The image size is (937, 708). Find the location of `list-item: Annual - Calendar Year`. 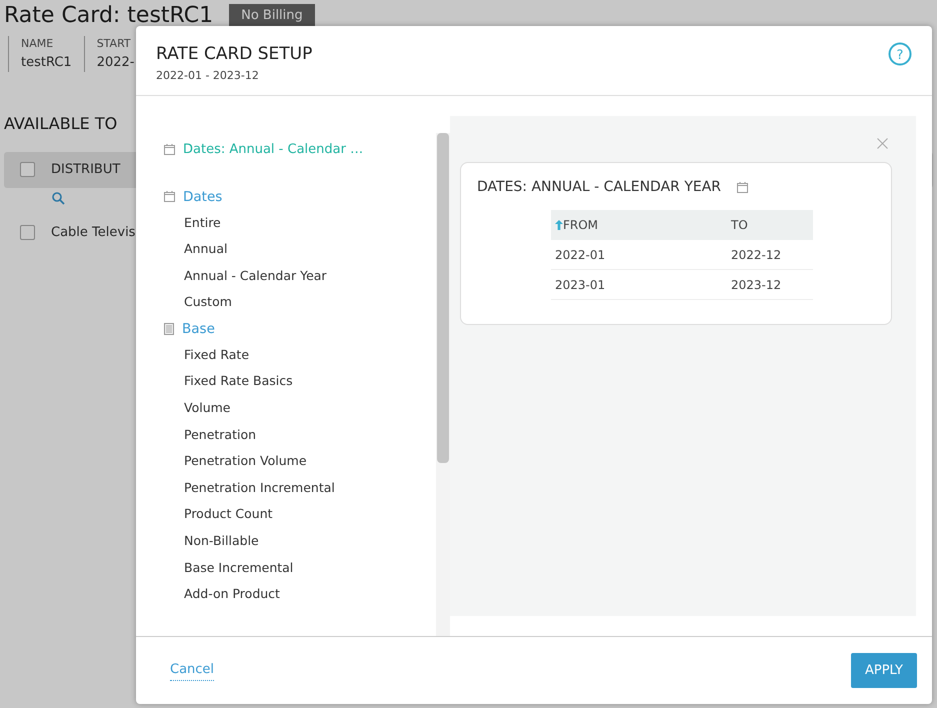

list-item: Annual - Calendar Year is located at coordinates (255, 275).